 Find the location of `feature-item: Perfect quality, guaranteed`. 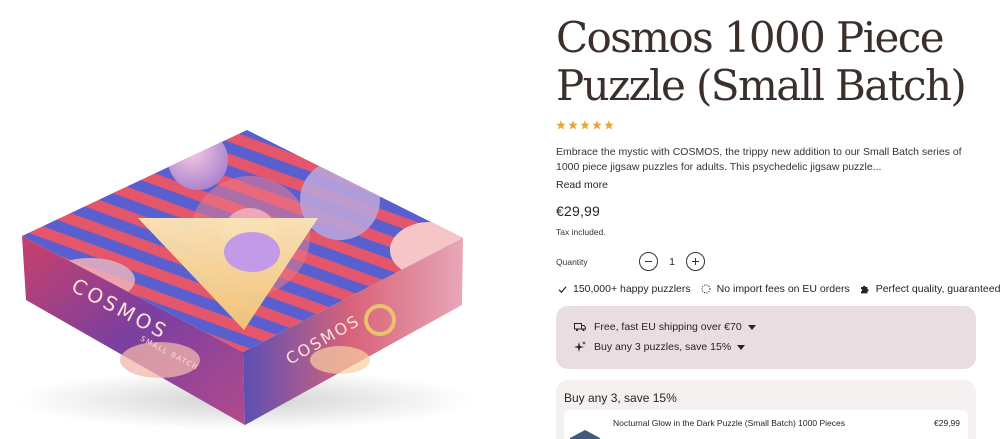

feature-item: Perfect quality, guaranteed is located at coordinates (930, 289).